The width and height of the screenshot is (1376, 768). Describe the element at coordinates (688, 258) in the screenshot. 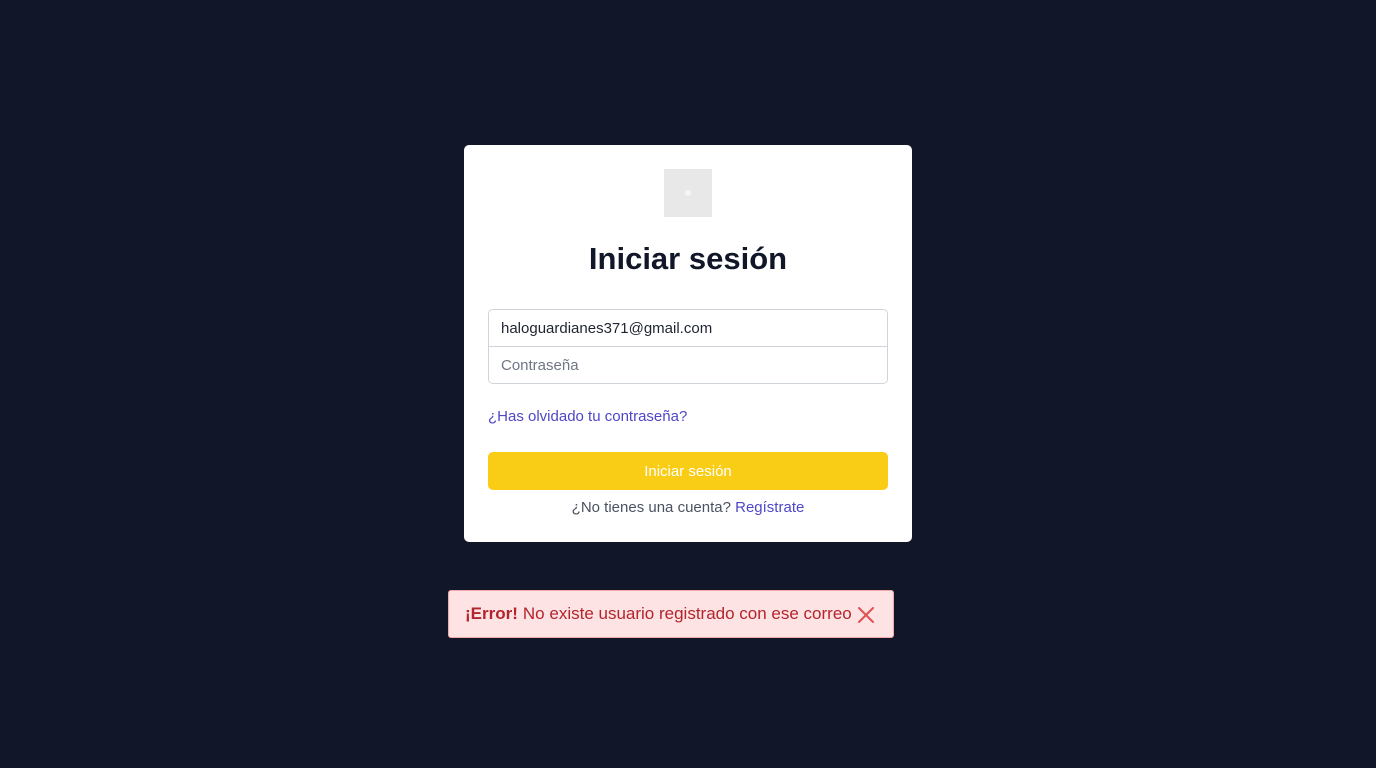

I see `page-title: Iniciar sesión` at that location.